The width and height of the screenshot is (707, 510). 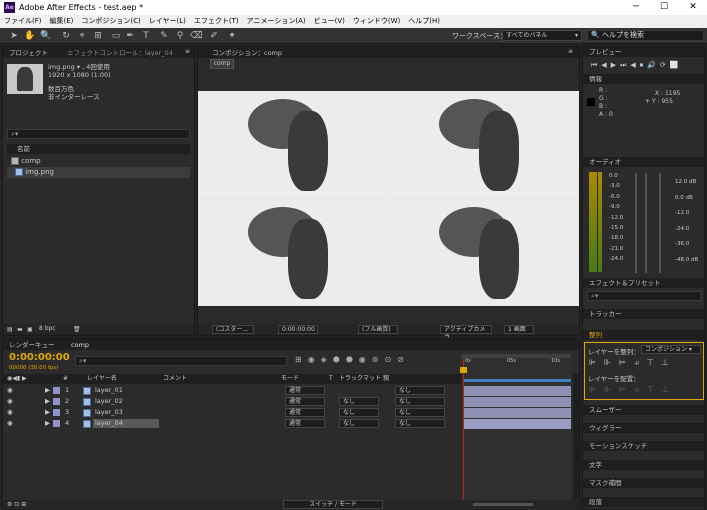 I want to click on menu-layer: レイヤー(L), so click(x=167, y=21).